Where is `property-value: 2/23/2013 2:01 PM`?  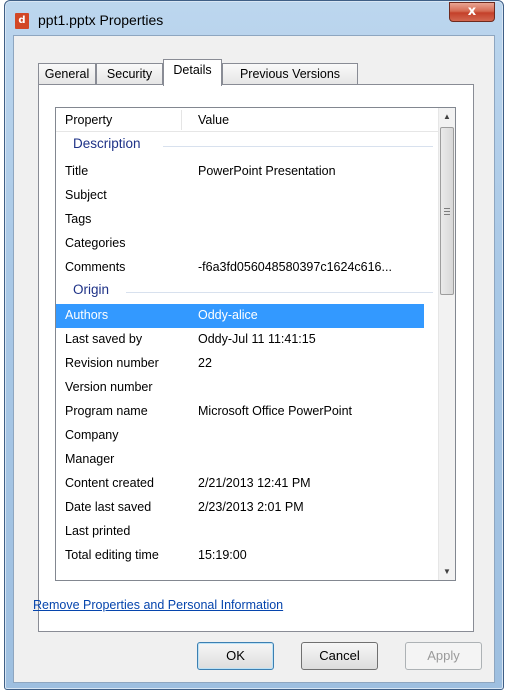 property-value: 2/23/2013 2:01 PM is located at coordinates (251, 507).